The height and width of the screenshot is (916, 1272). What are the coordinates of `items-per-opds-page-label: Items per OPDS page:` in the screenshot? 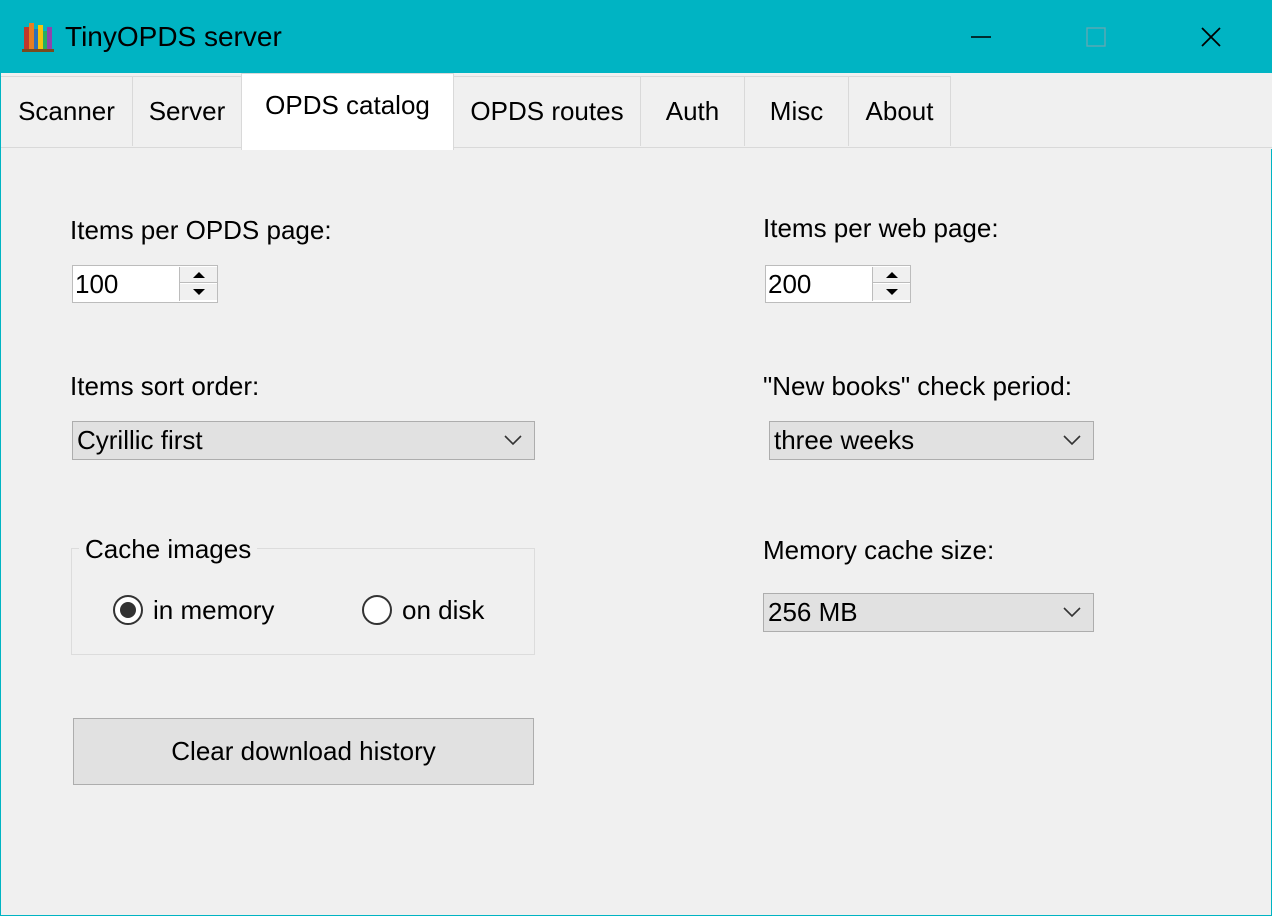 It's located at (201, 230).